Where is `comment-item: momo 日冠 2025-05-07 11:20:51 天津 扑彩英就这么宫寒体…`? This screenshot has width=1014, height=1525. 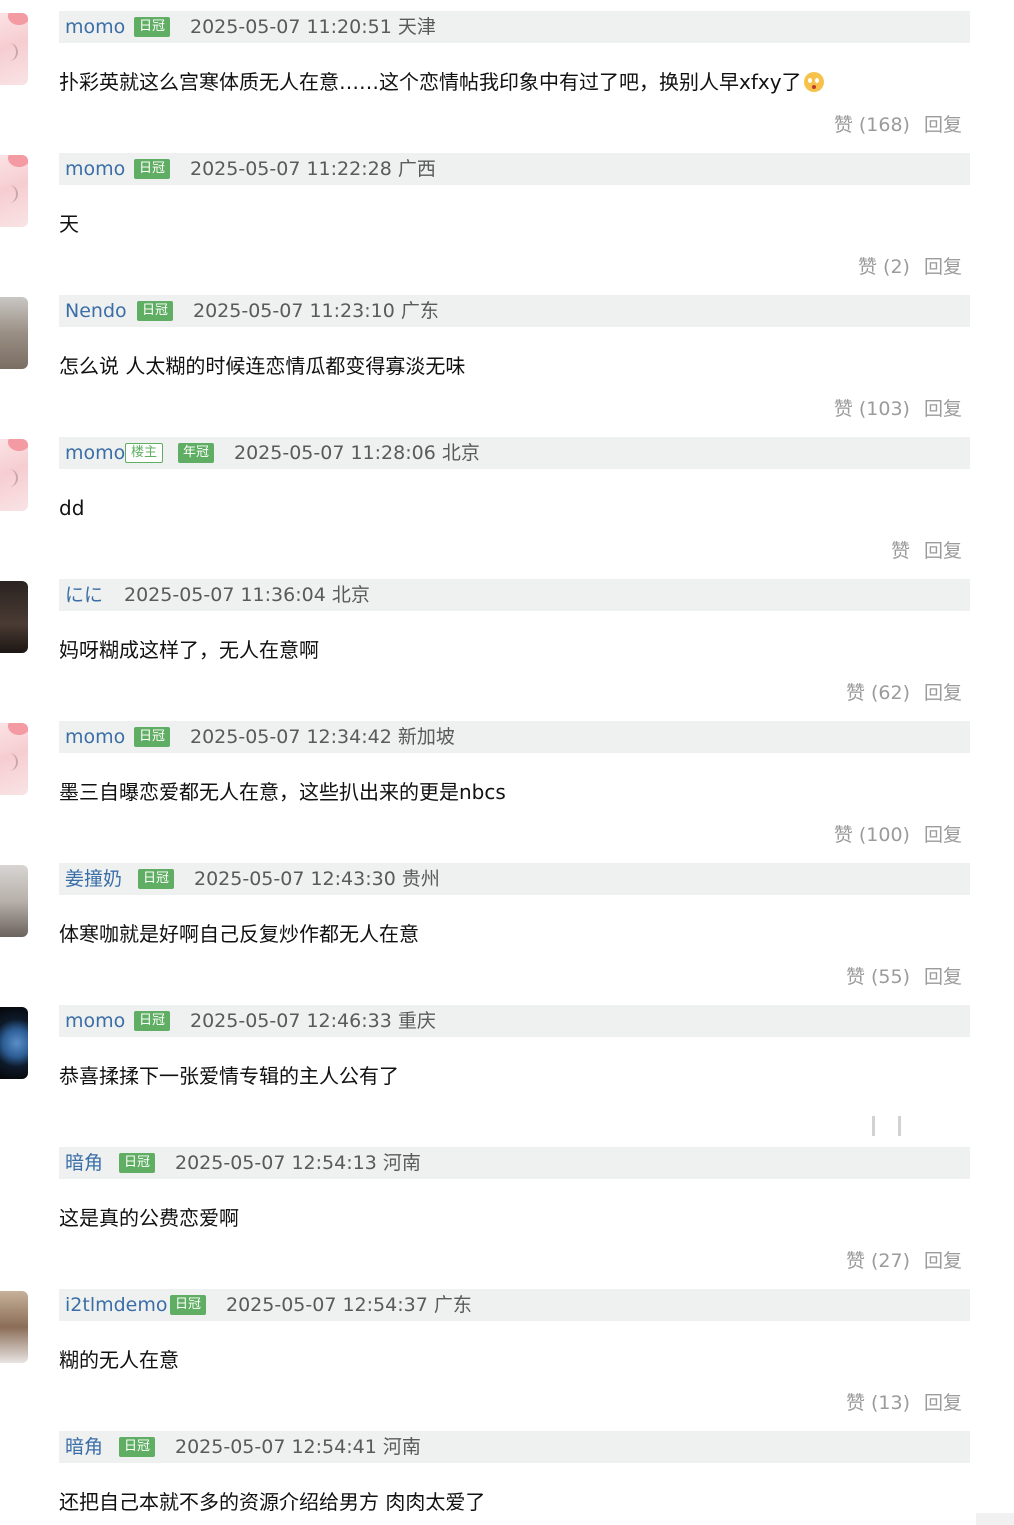
comment-item: momo 日冠 2025-05-07 11:20:51 天津 扑彩英就这么宫寒体… is located at coordinates (507, 82).